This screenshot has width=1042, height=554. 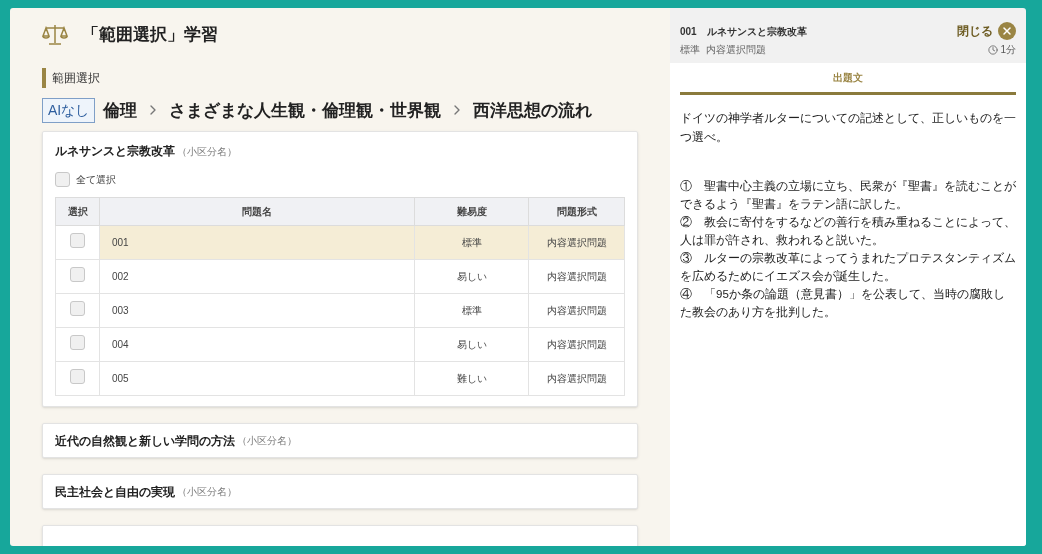 I want to click on table-cell: 005, so click(x=257, y=378).